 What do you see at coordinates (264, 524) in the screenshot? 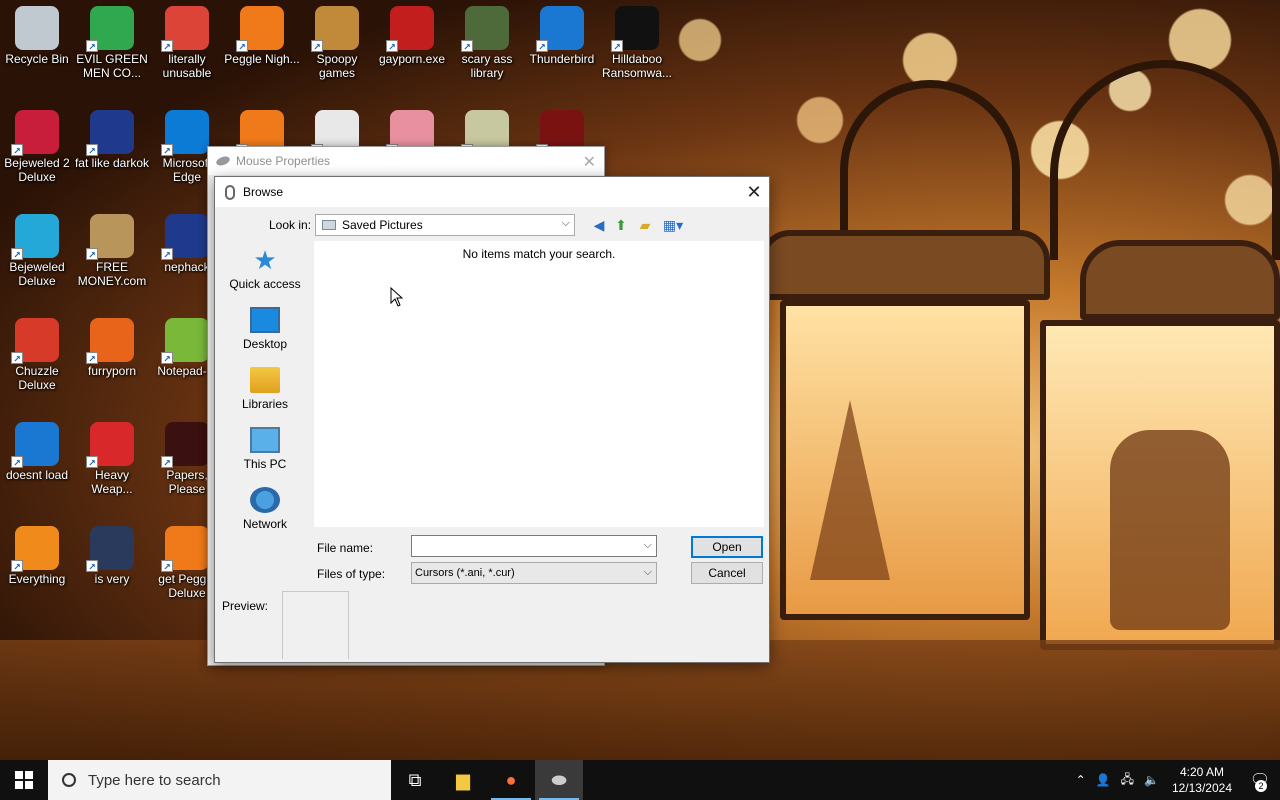
I see `place-label: Network` at bounding box center [264, 524].